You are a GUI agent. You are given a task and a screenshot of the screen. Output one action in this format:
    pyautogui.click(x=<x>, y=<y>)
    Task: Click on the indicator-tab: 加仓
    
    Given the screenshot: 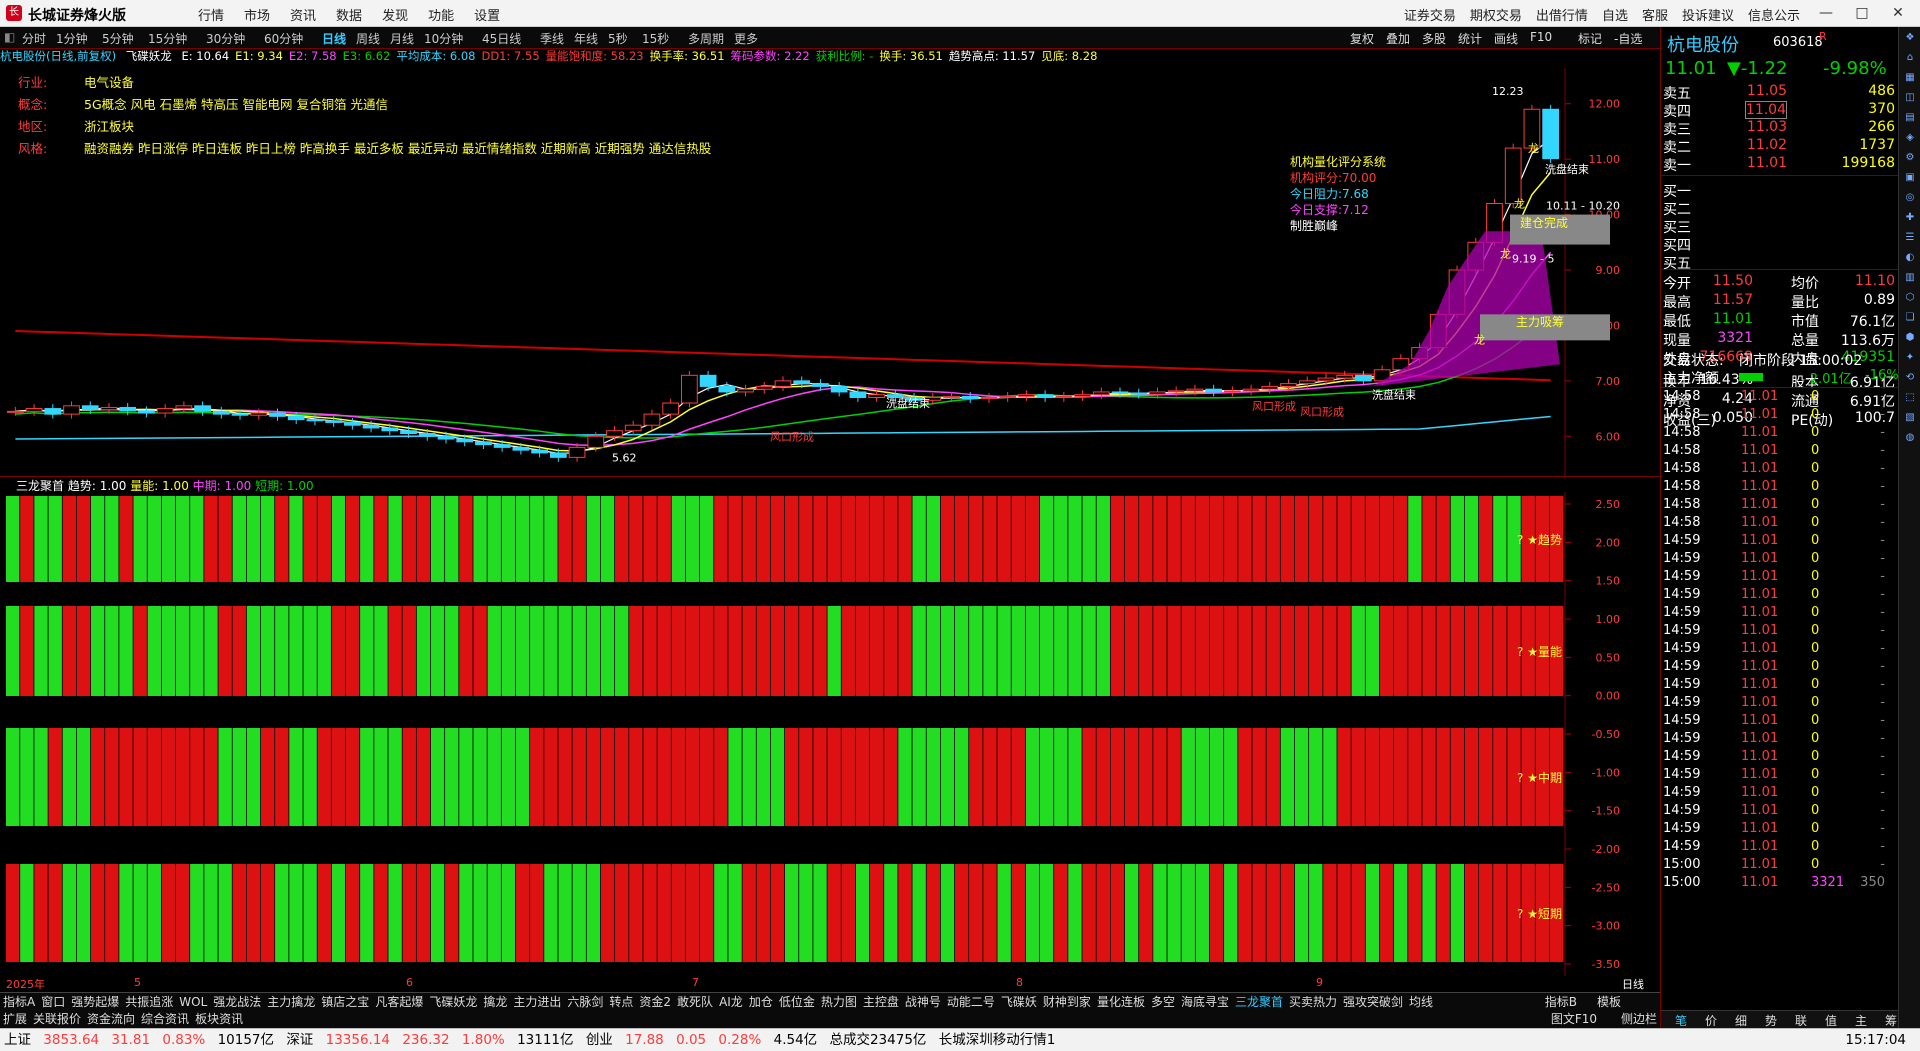 What is the action you would take?
    pyautogui.click(x=761, y=1002)
    